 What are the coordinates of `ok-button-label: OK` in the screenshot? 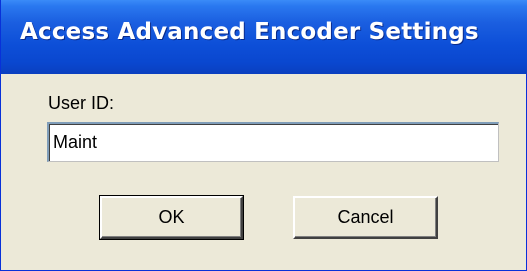 It's located at (171, 217).